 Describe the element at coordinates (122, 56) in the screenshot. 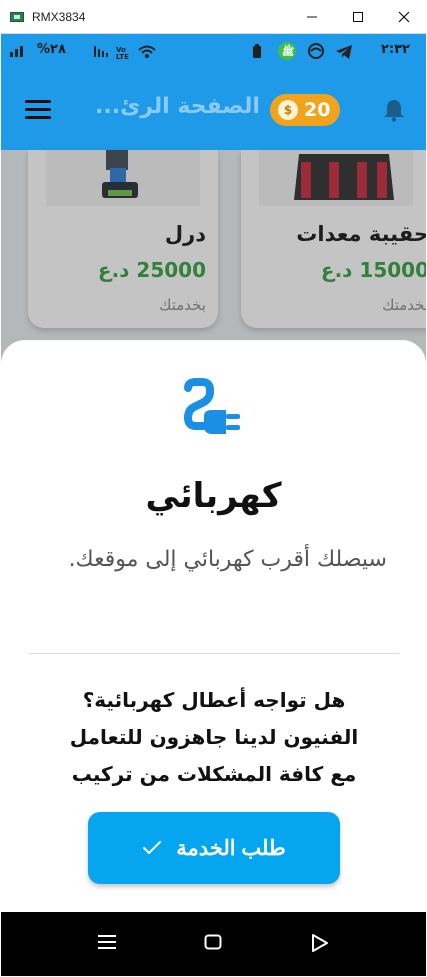

I see `svg-text: LTE` at that location.